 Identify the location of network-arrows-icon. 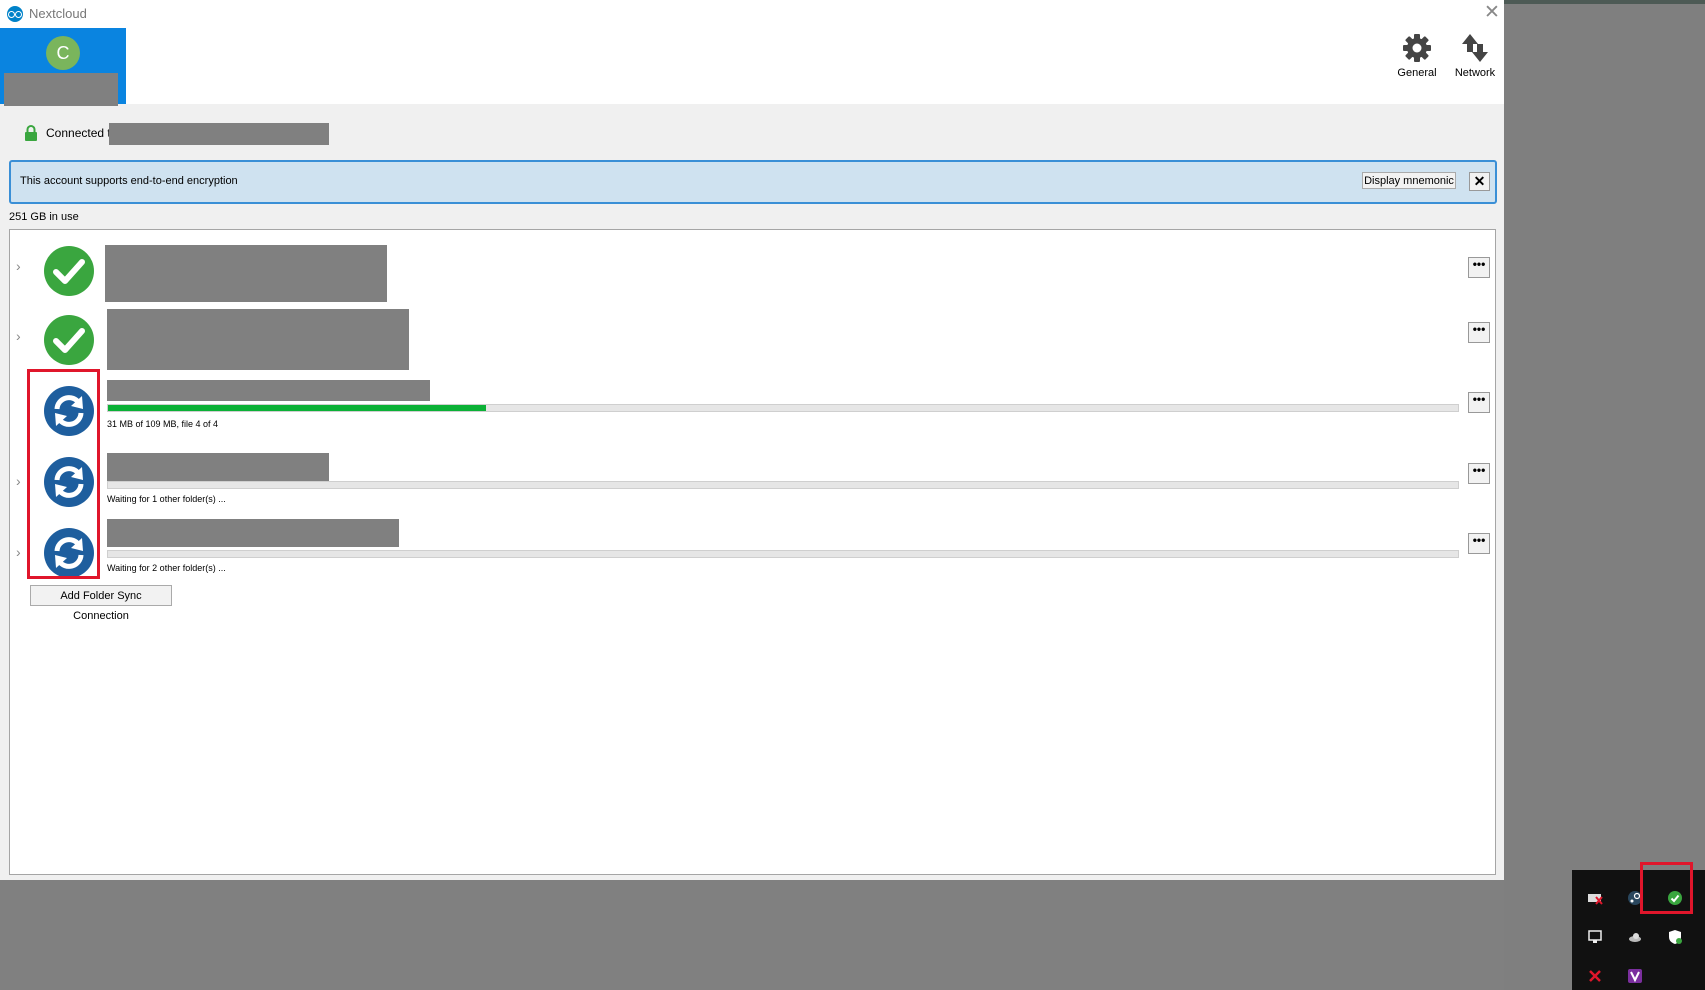
(1475, 48).